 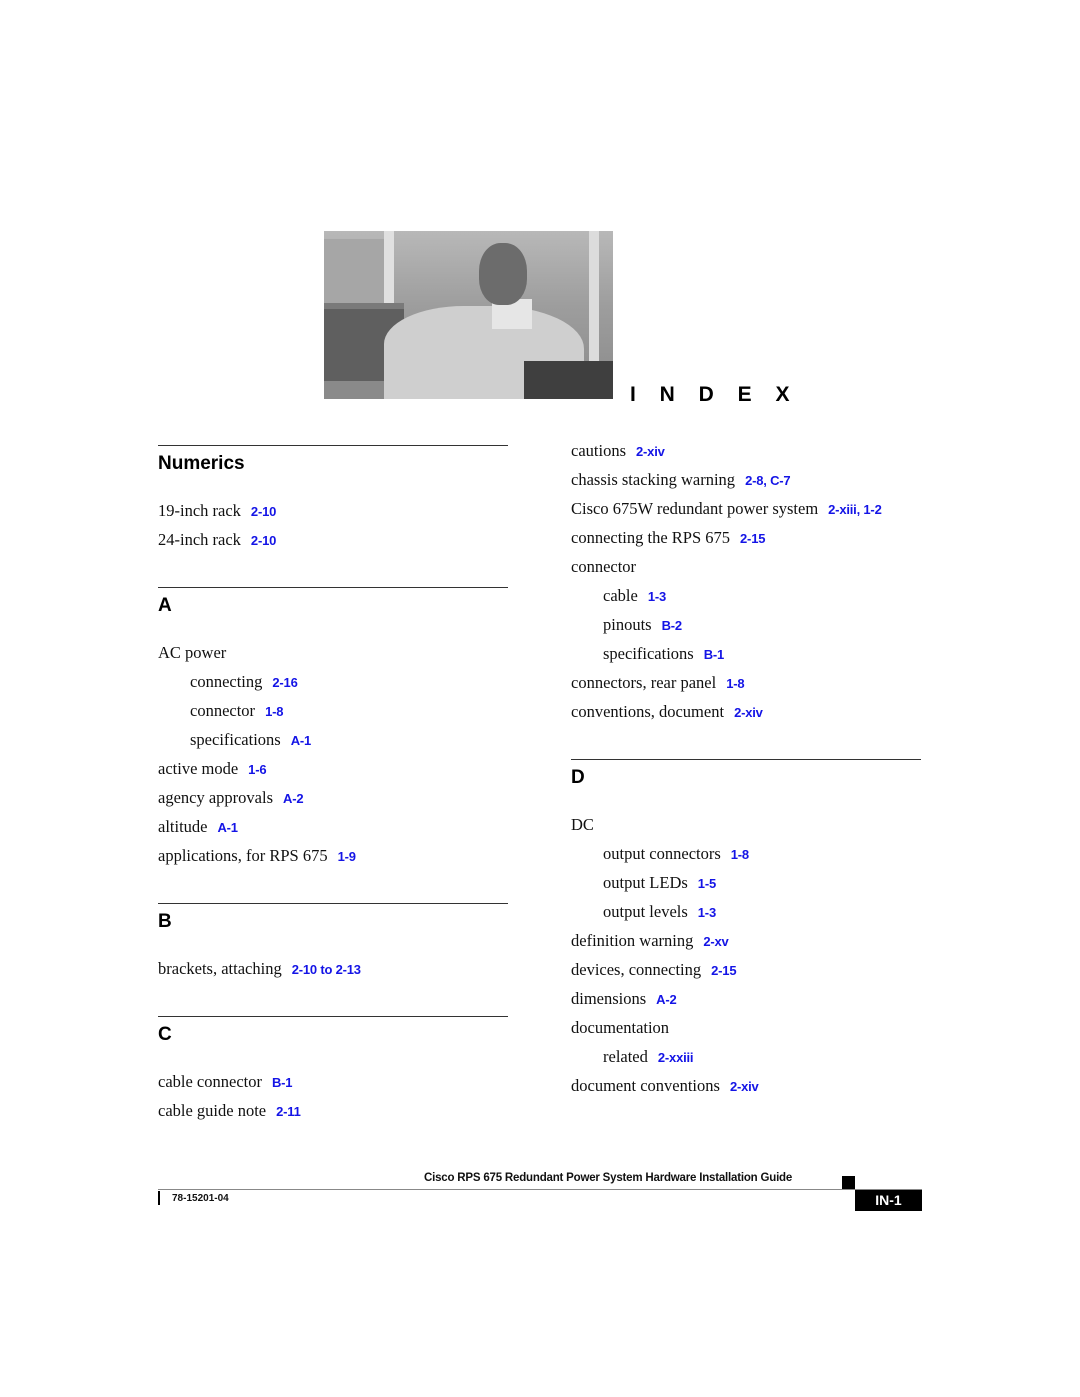 I want to click on photo-window, so click(x=354, y=275).